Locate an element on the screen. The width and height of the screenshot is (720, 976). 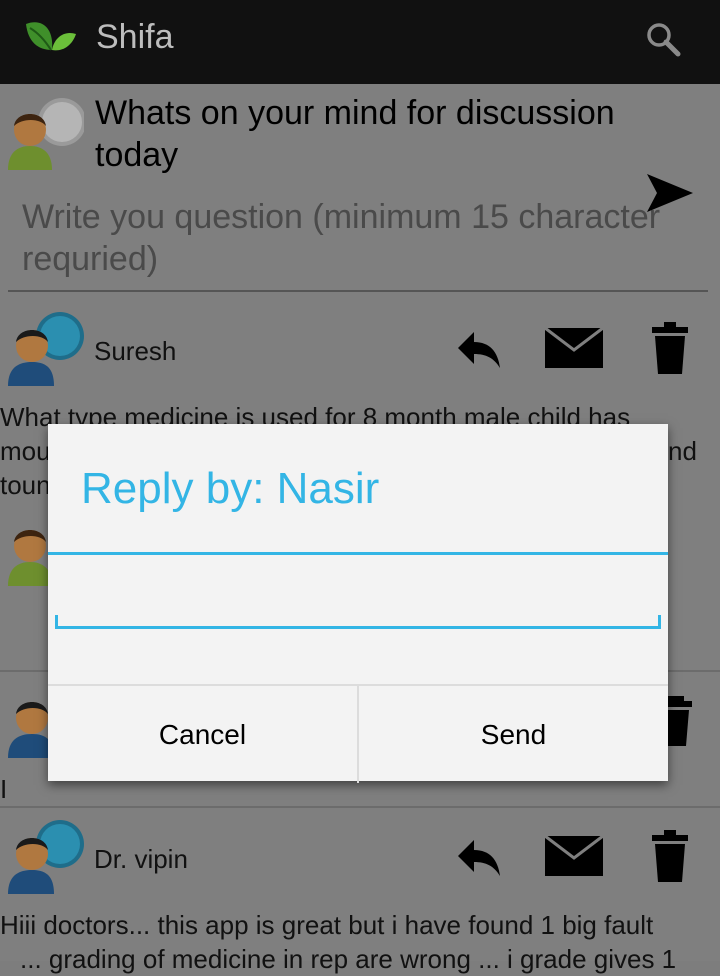
divider is located at coordinates (360, 807).